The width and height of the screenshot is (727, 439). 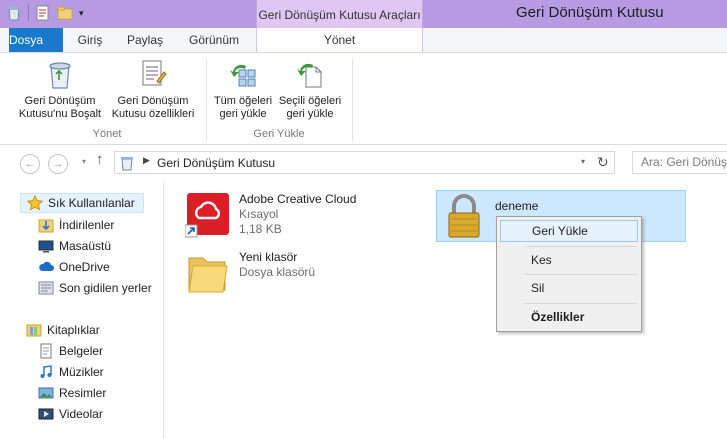 I want to click on empty-recycle-bin-label-line2: Kutusu'nu Boşalt, so click(x=60, y=114).